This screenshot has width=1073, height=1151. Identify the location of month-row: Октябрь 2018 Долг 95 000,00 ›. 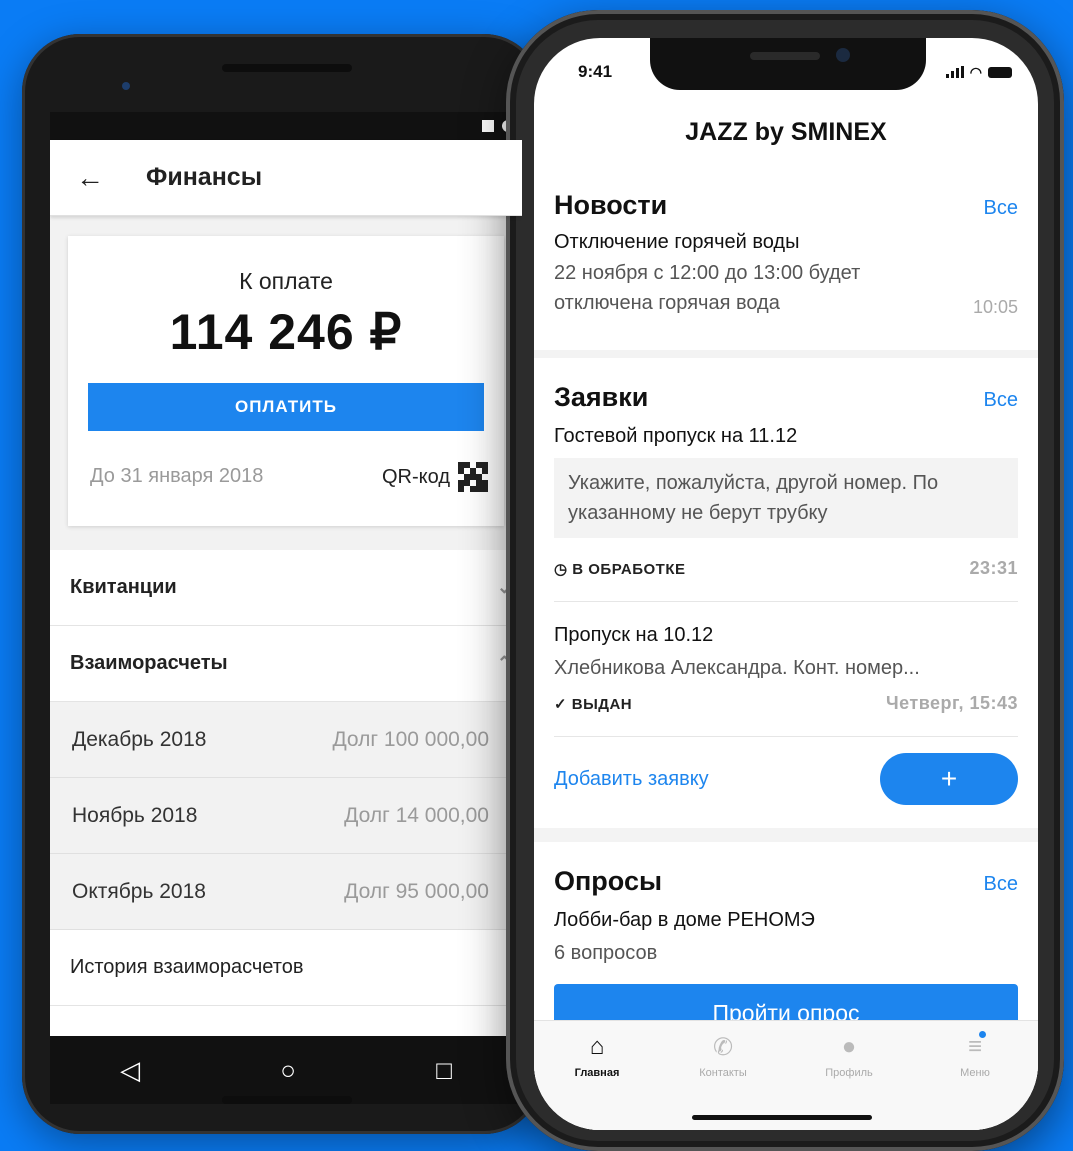
(286, 892).